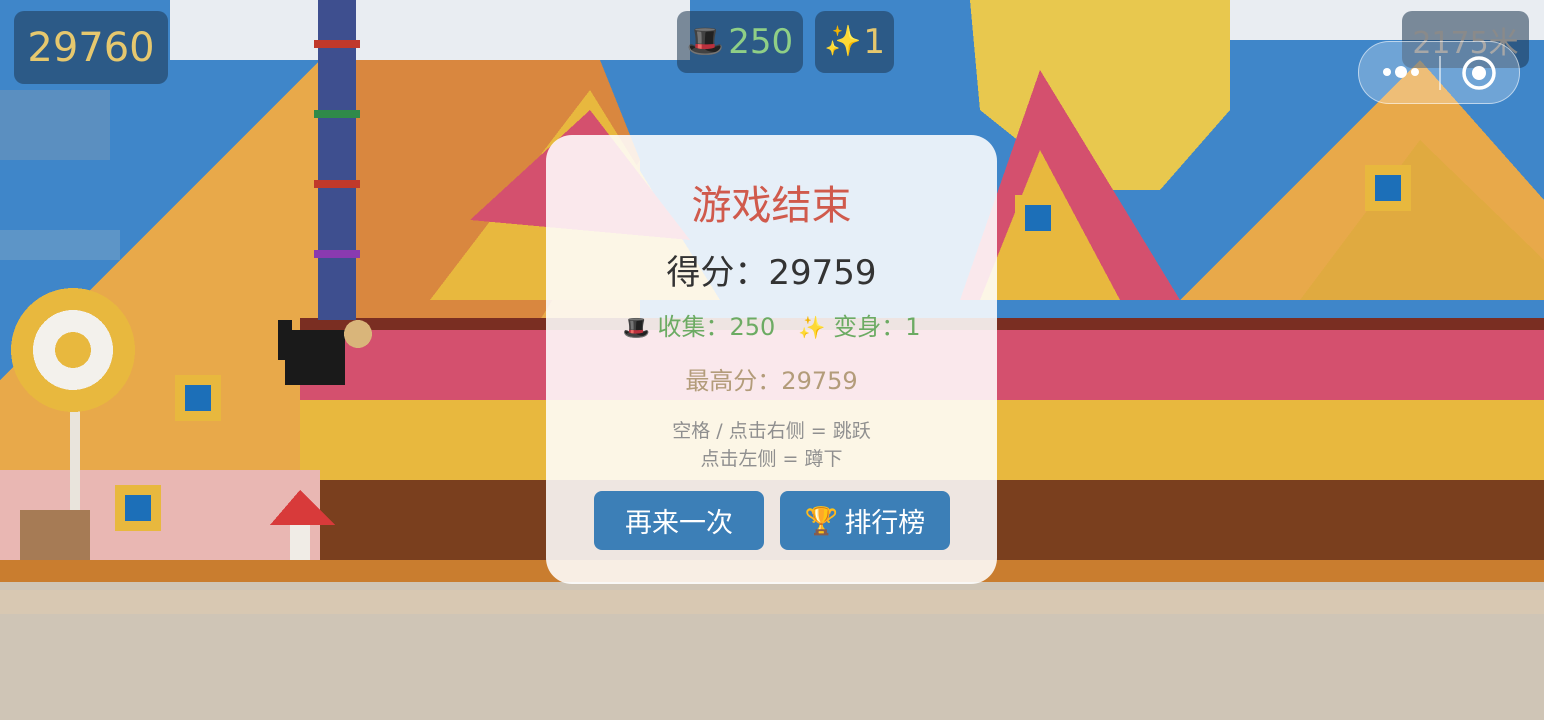 The height and width of the screenshot is (720, 1544). What do you see at coordinates (877, 327) in the screenshot?
I see `transform-count-text: 变身：1` at bounding box center [877, 327].